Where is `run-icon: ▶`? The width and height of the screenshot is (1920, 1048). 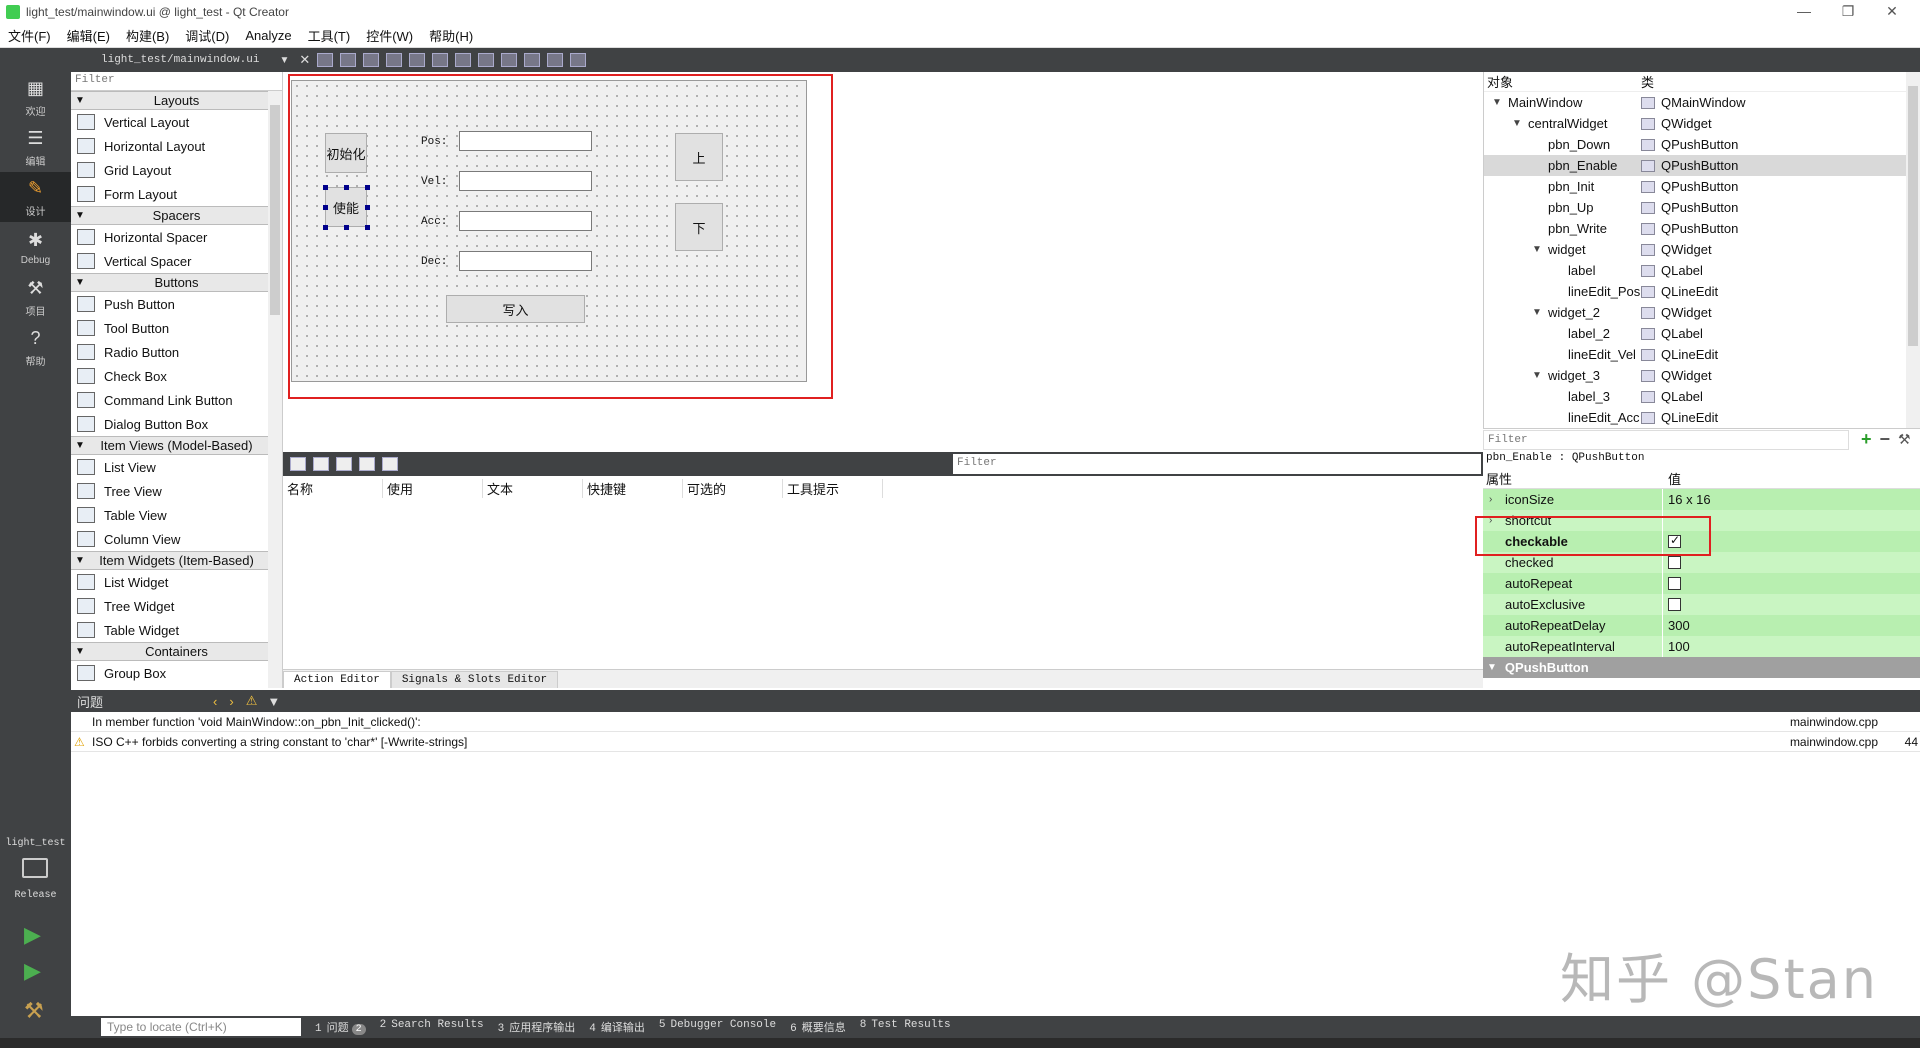 run-icon: ▶ is located at coordinates (32, 935).